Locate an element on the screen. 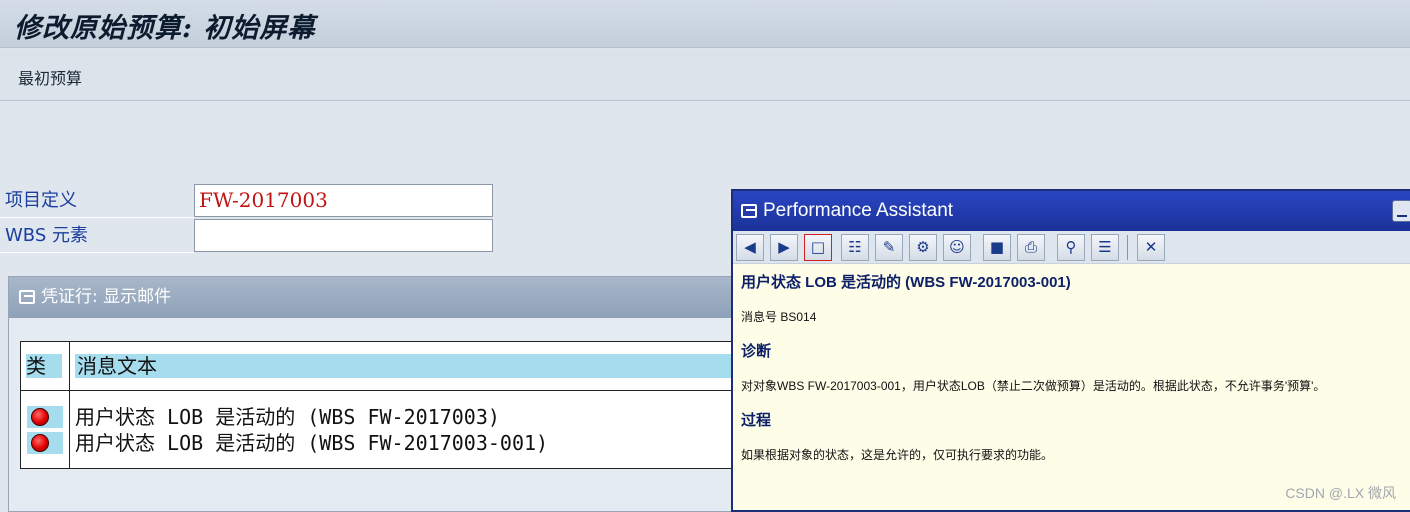 The height and width of the screenshot is (512, 1410). wbs-element-label: WBS 元素 is located at coordinates (97, 236).